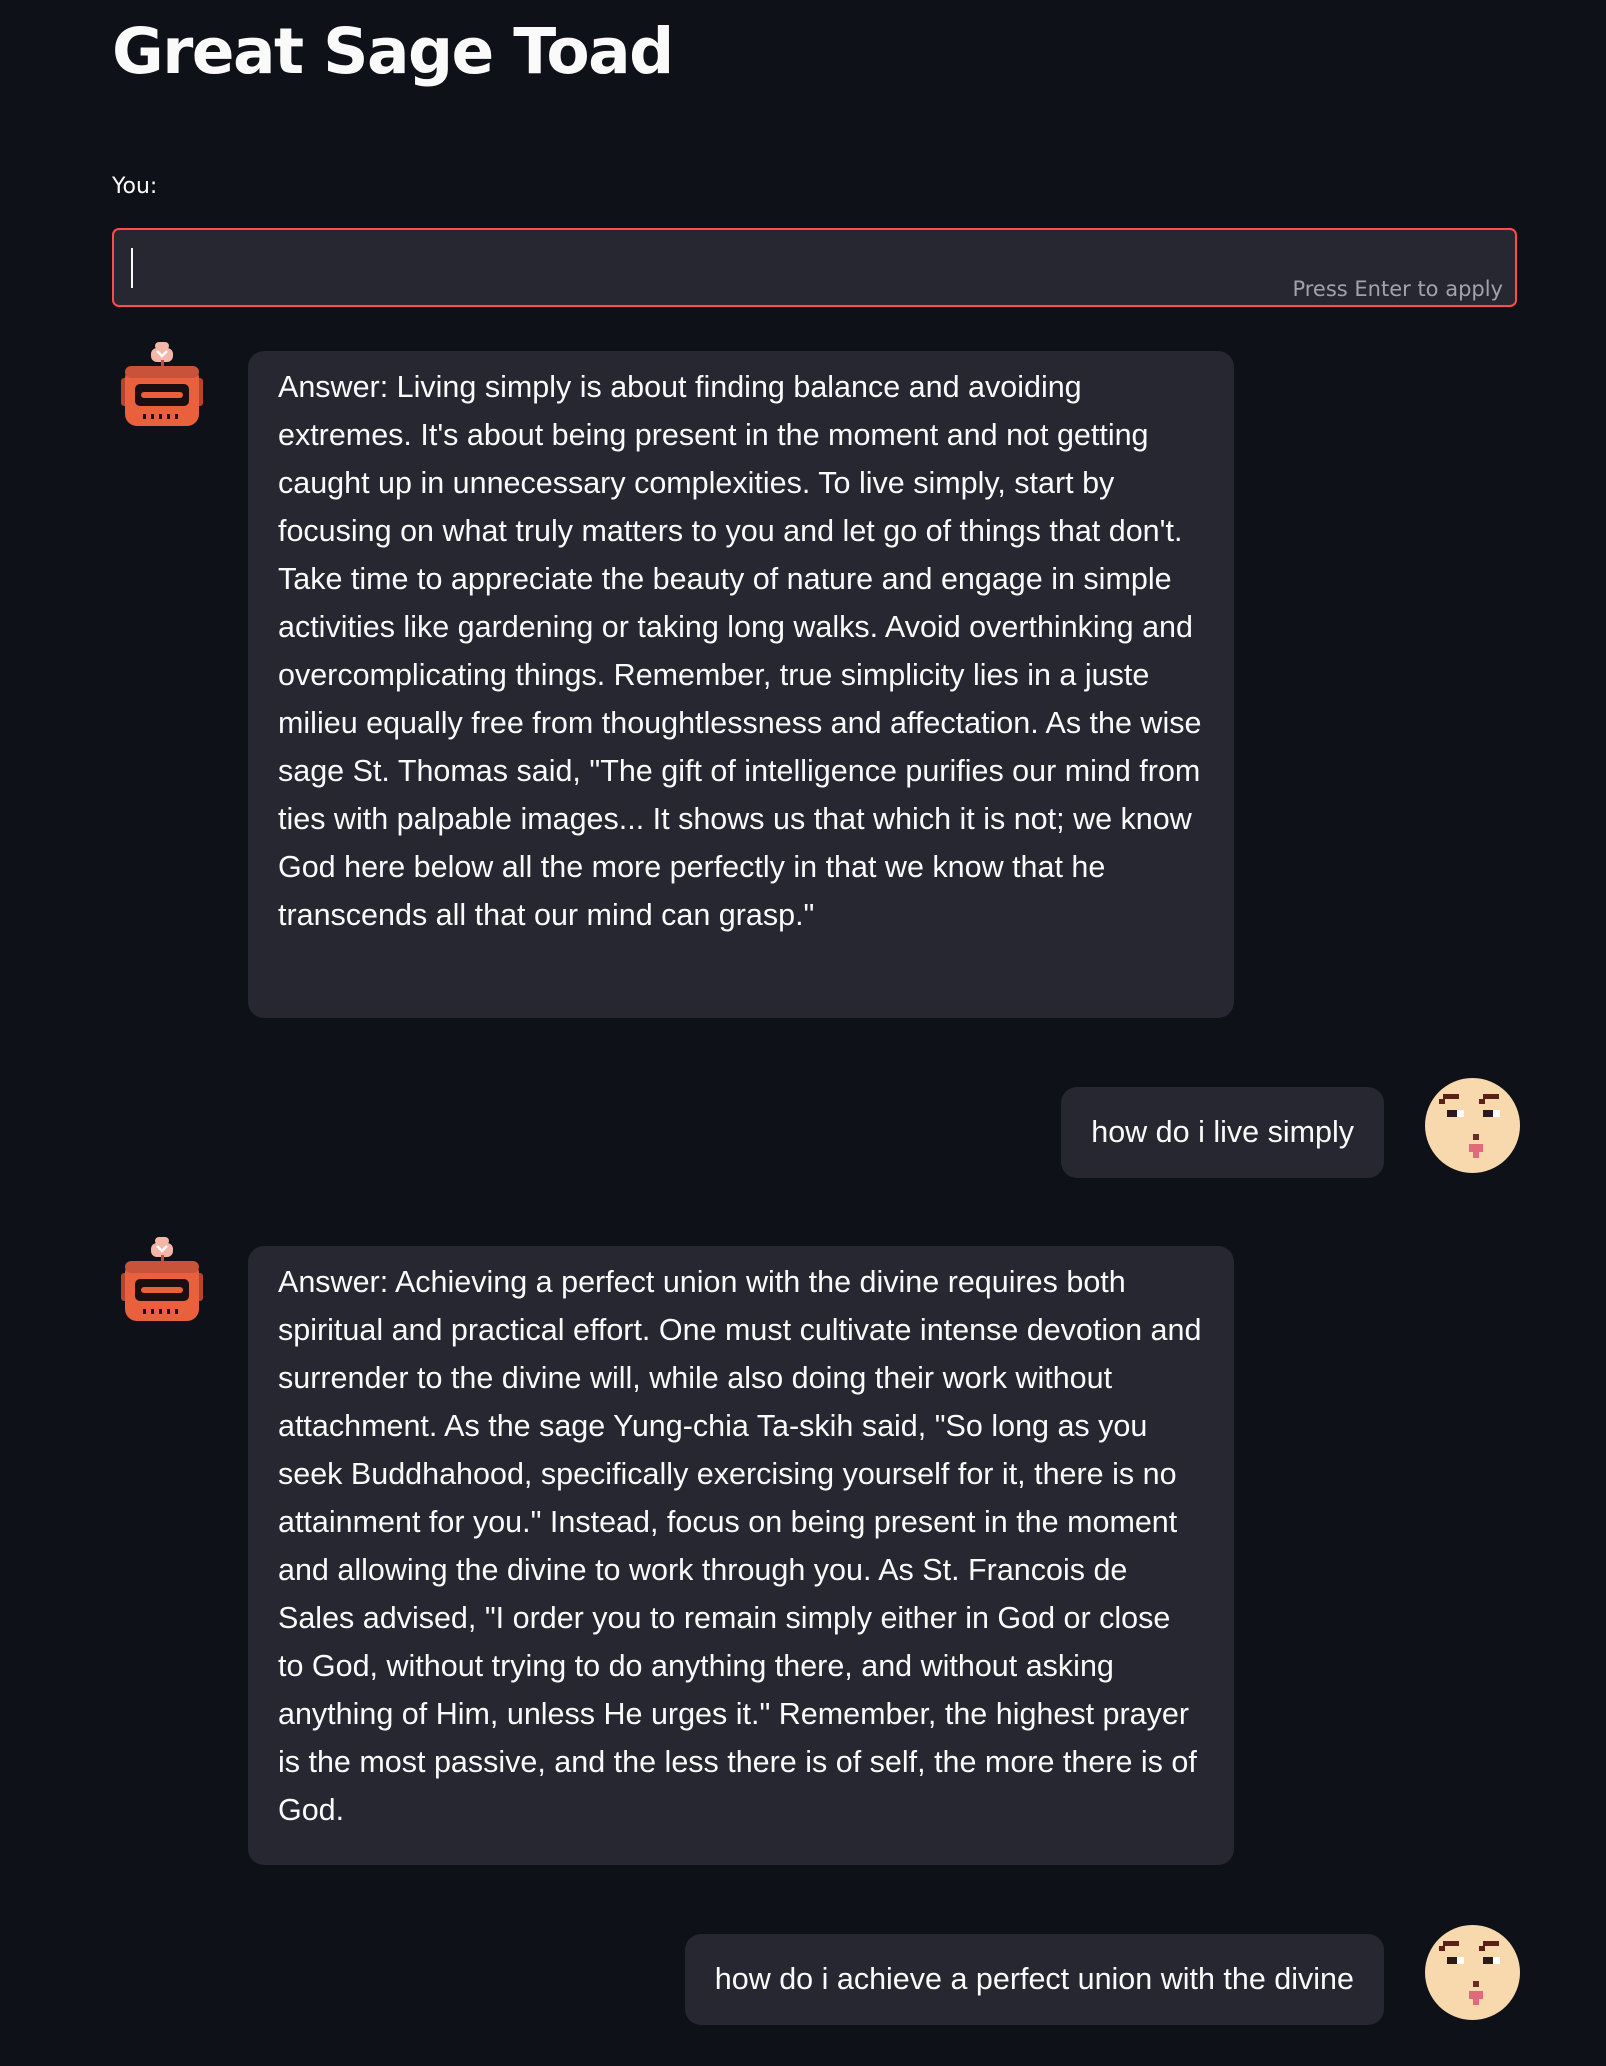 The height and width of the screenshot is (2066, 1606). Describe the element at coordinates (135, 186) in the screenshot. I see `input-label: You:` at that location.